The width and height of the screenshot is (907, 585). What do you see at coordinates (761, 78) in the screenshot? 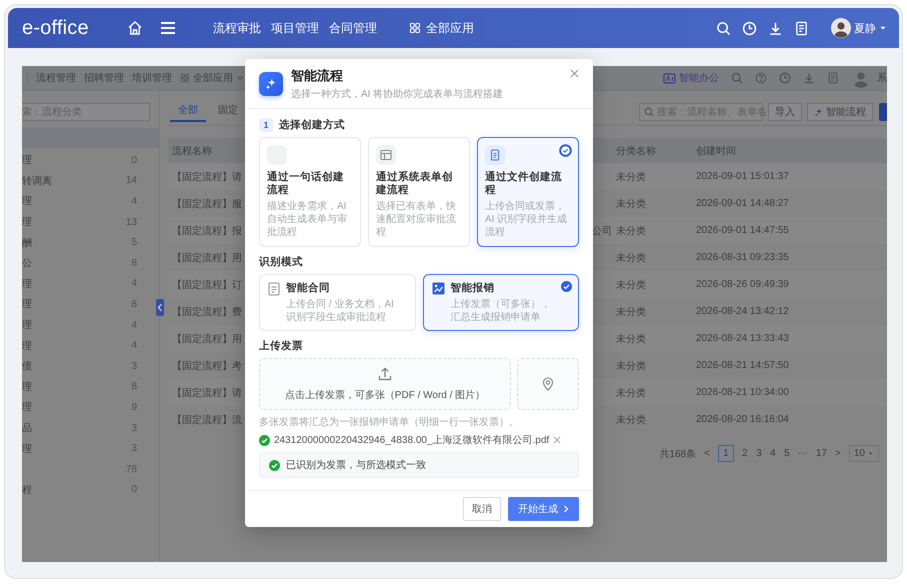
I see `help-icon` at bounding box center [761, 78].